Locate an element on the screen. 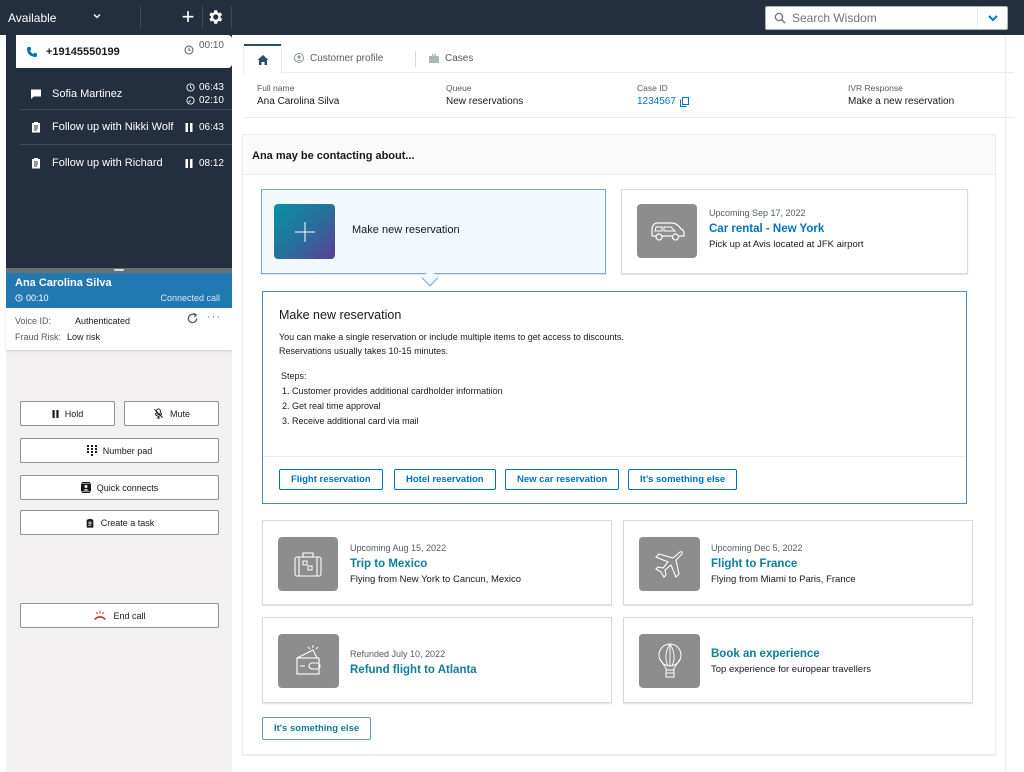 The image size is (1024, 772). tab-home is located at coordinates (262, 59).